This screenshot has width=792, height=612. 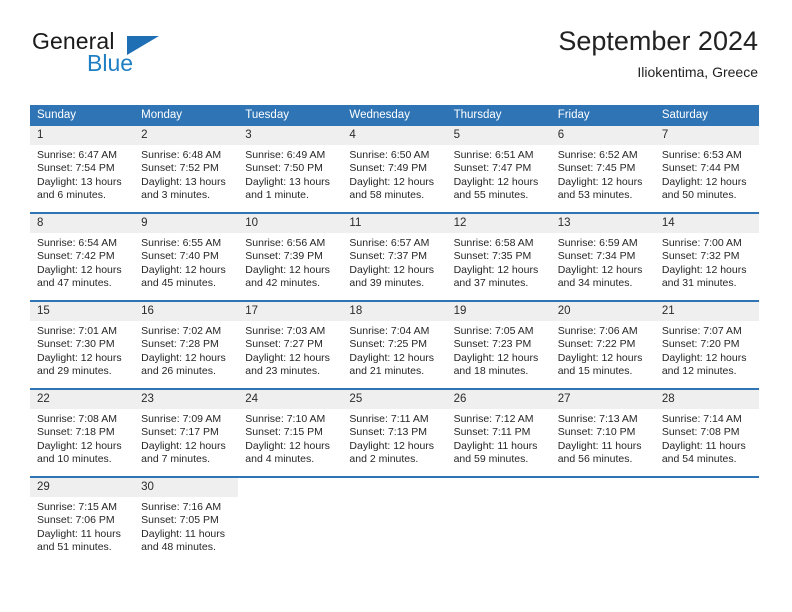 What do you see at coordinates (282, 371) in the screenshot?
I see `daylight-text-line2: and 23 minutes.` at bounding box center [282, 371].